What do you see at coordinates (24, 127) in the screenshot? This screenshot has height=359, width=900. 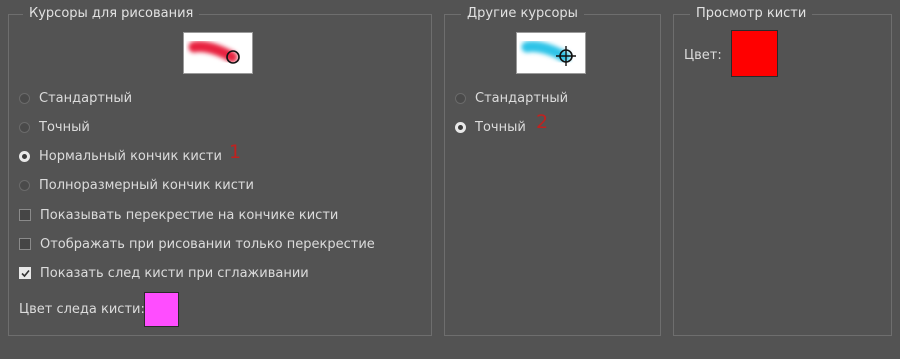 I see `drawing-cursor-precise-radio` at bounding box center [24, 127].